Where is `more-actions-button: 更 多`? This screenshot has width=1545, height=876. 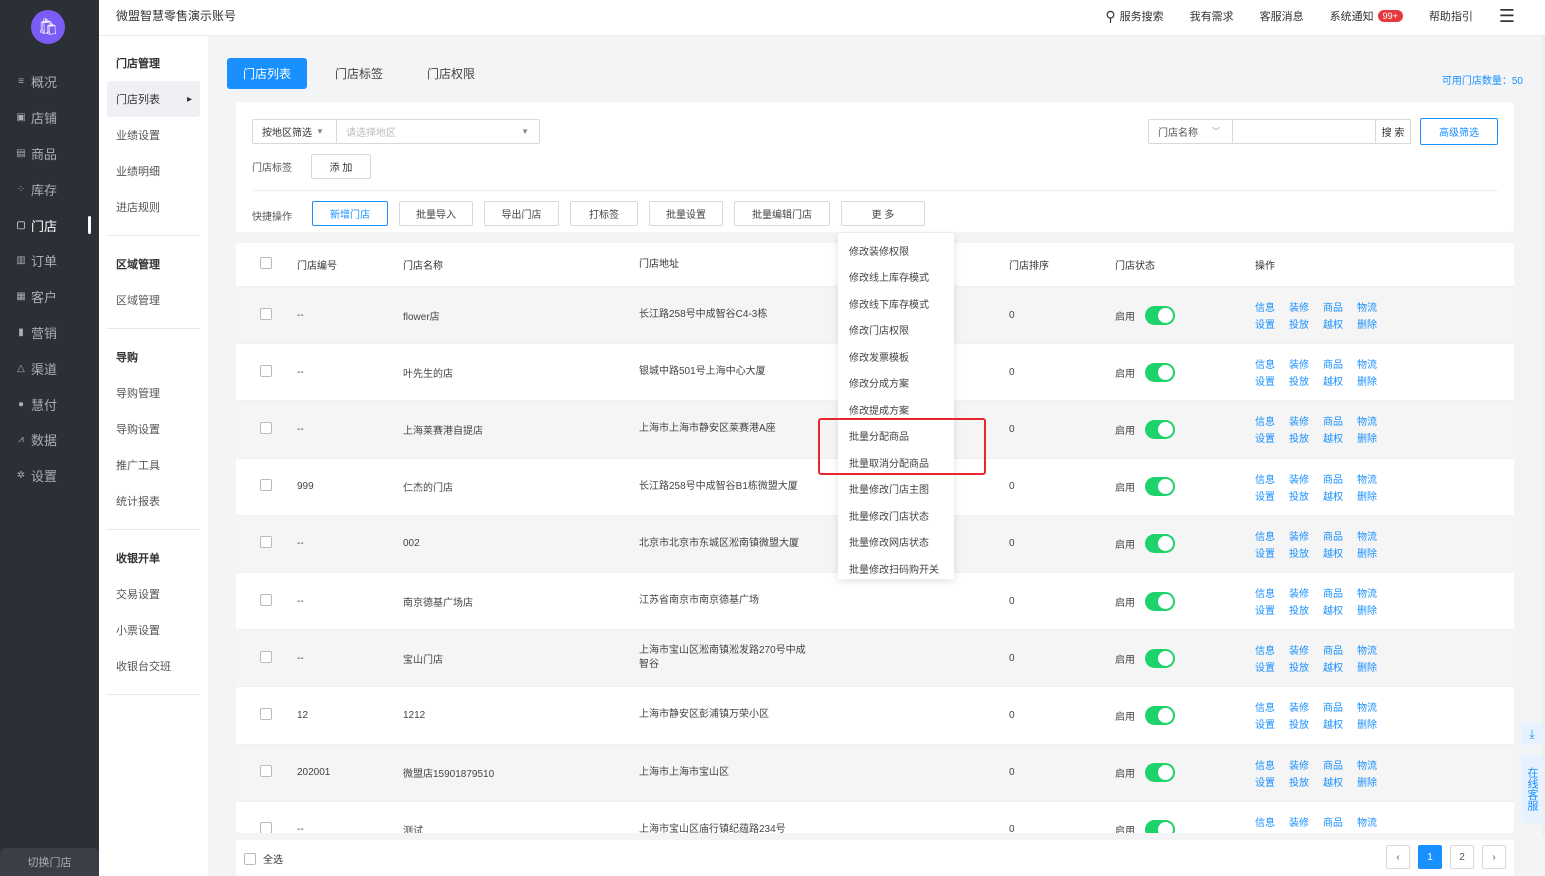
more-actions-button: 更 多 is located at coordinates (883, 213).